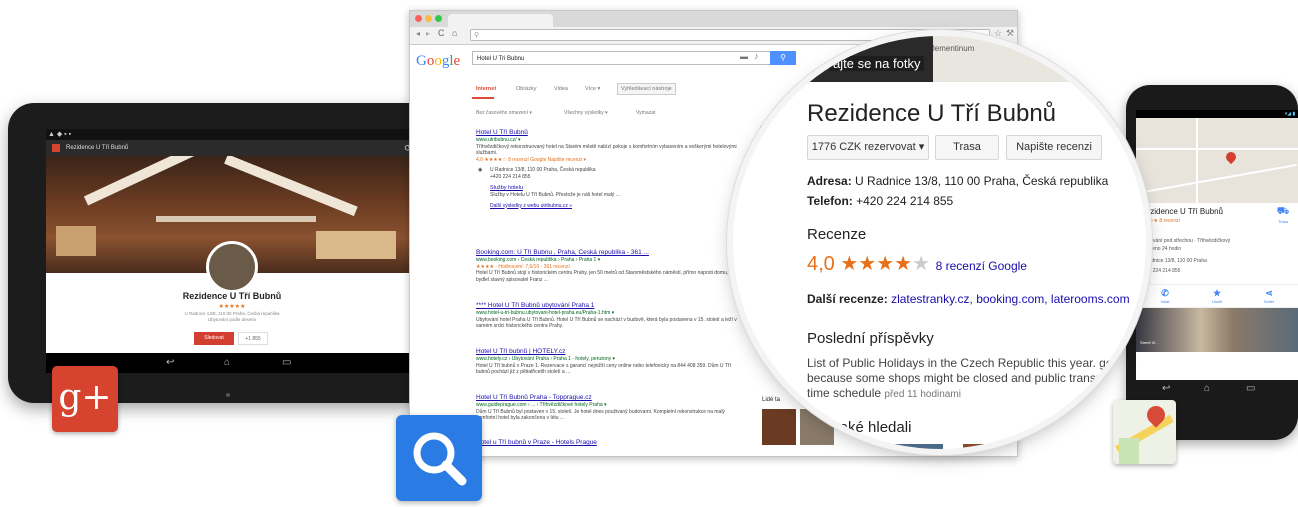 This screenshot has width=1298, height=507. Describe the element at coordinates (438, 18) in the screenshot. I see `maximize-icon` at that location.